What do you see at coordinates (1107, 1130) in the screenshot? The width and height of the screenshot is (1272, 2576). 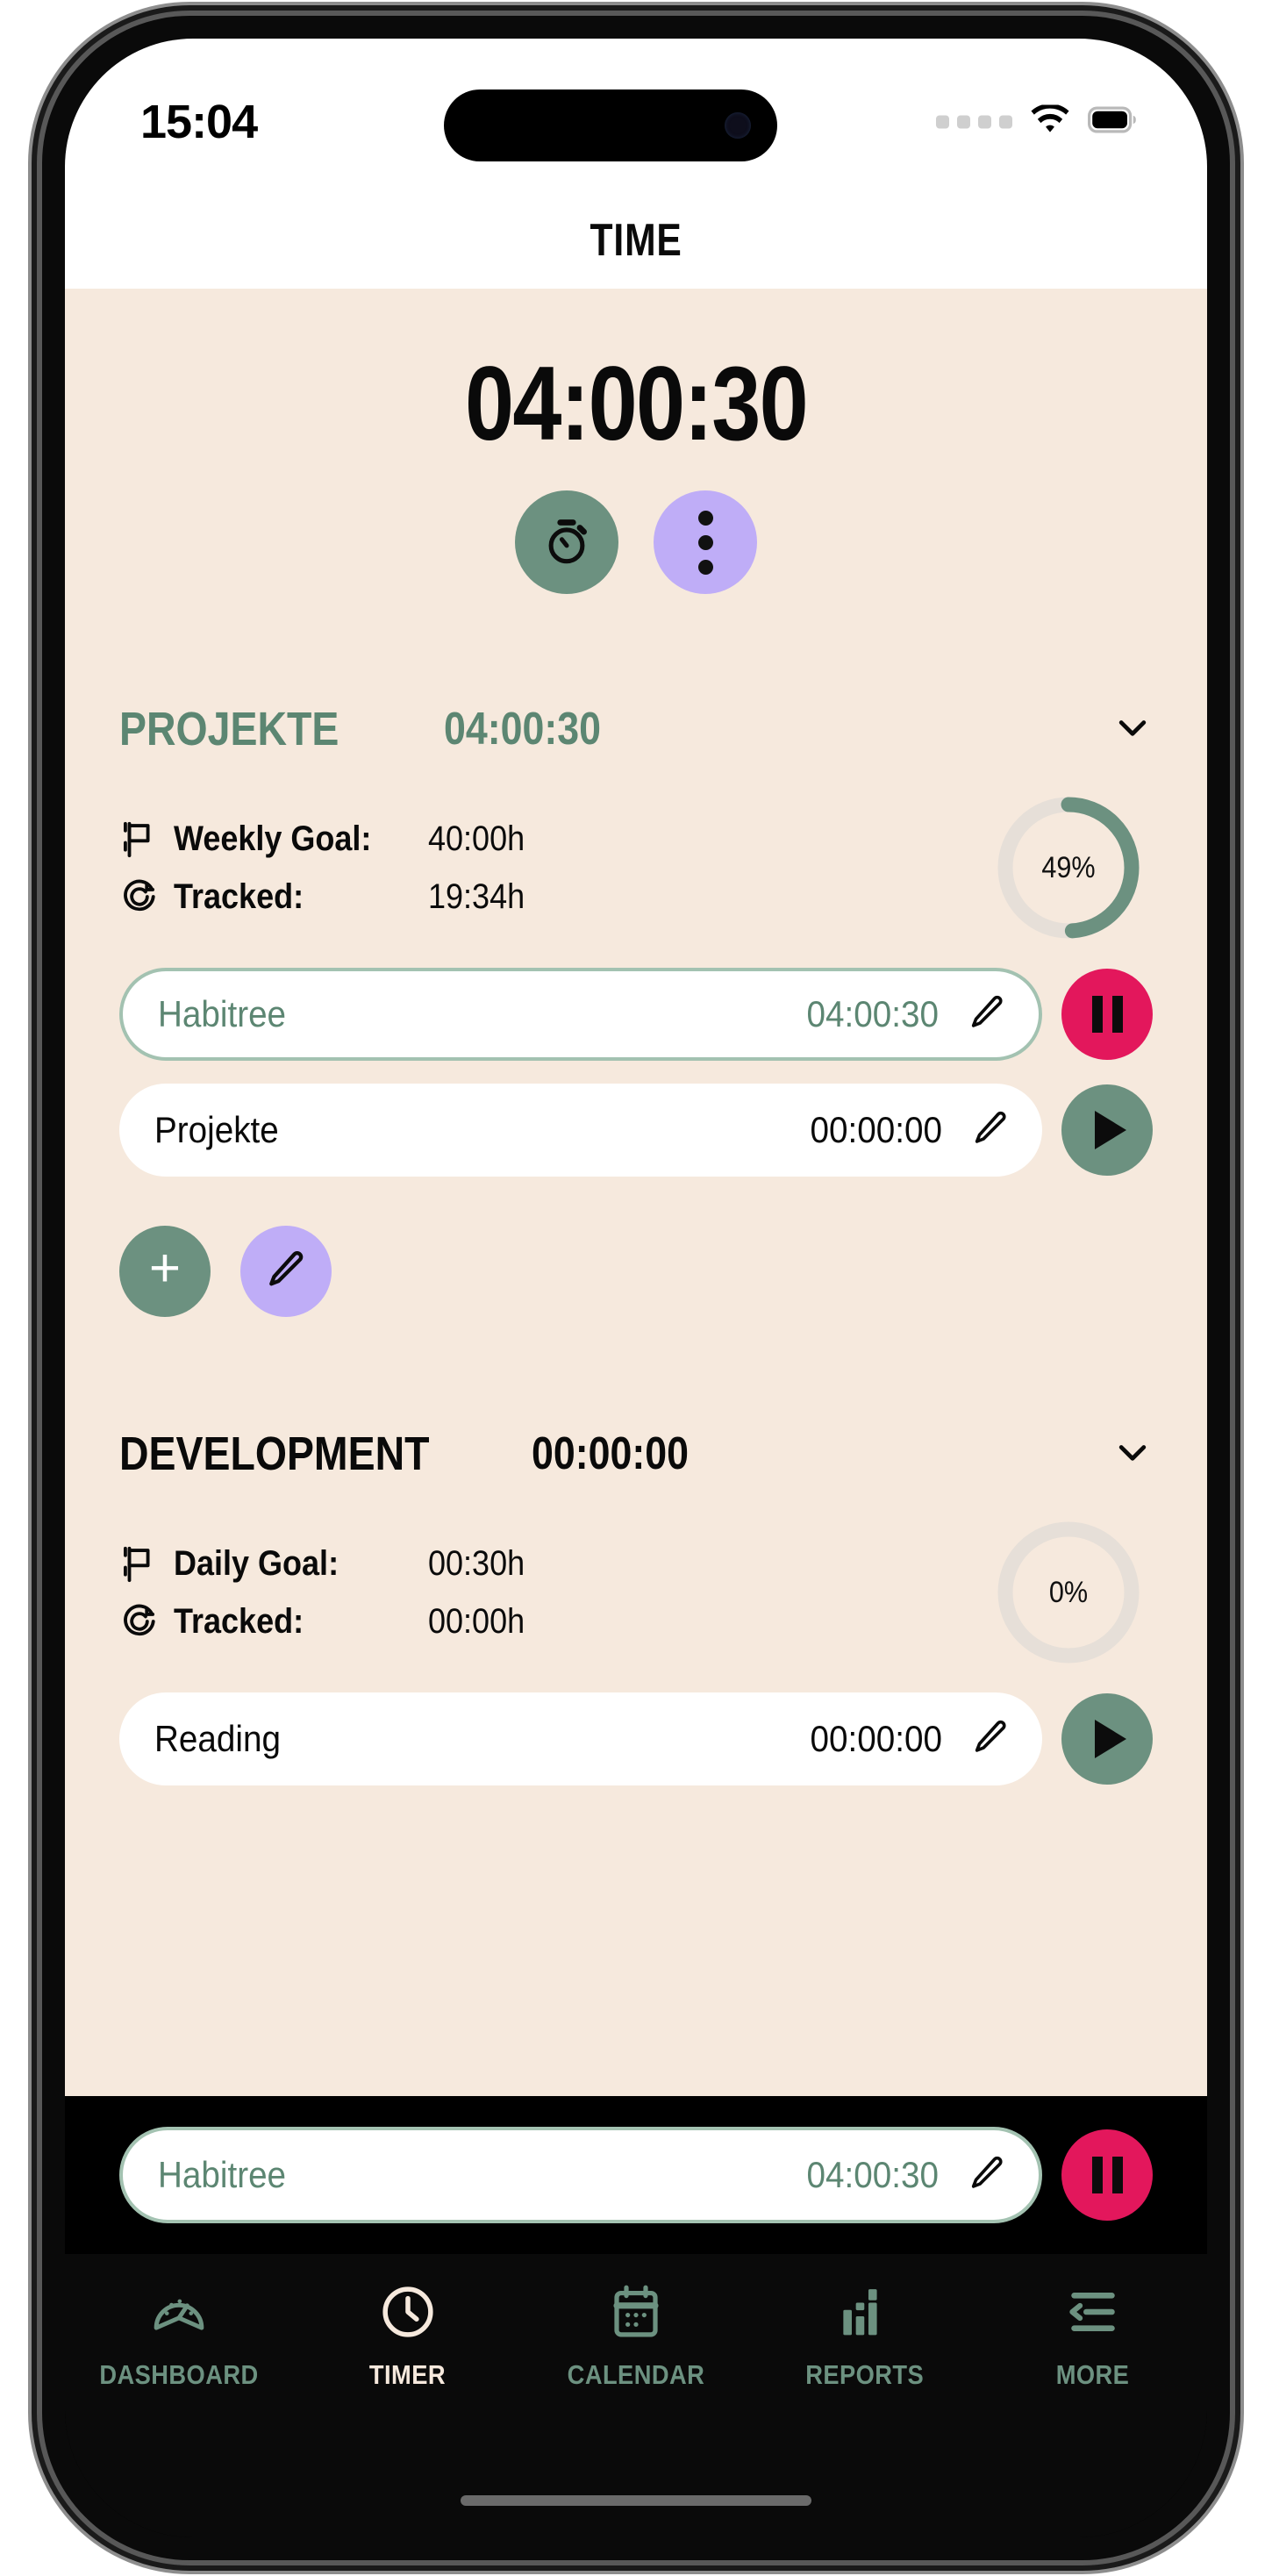 I see `play-button-projekte` at bounding box center [1107, 1130].